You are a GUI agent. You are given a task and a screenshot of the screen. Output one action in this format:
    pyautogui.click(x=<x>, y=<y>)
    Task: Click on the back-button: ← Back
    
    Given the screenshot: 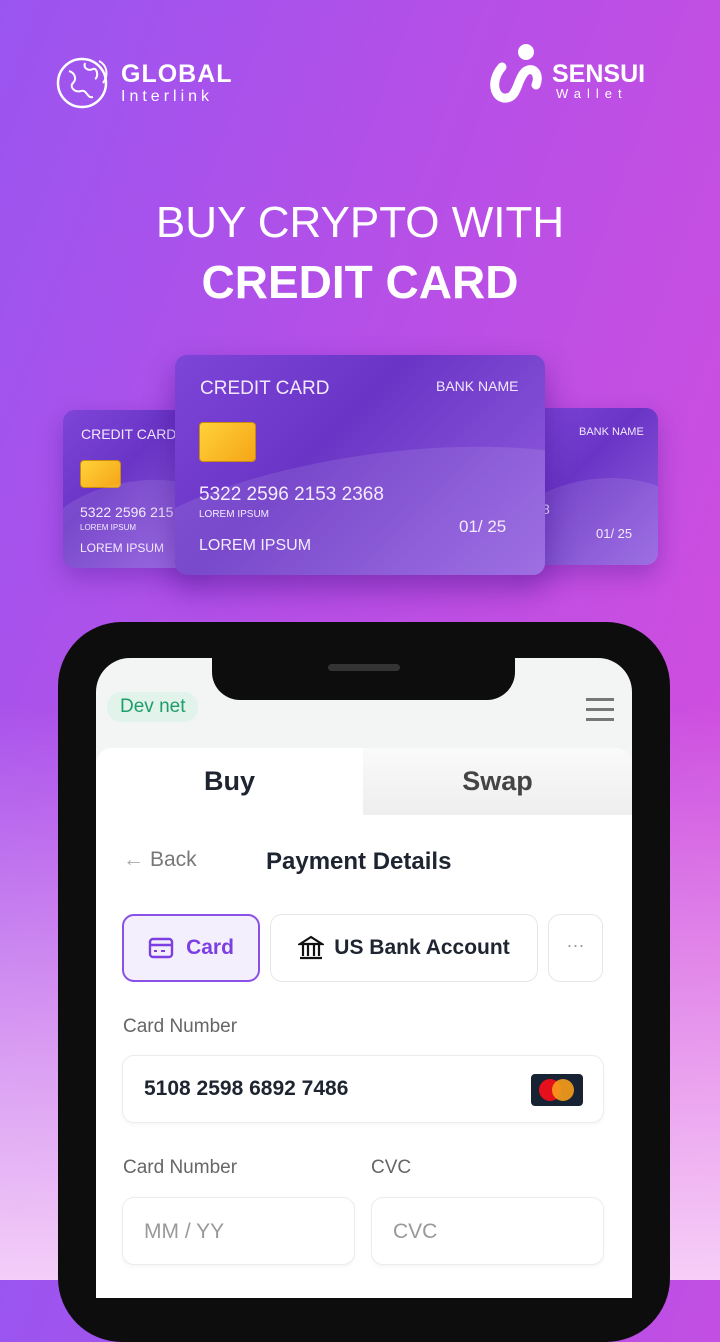 What is the action you would take?
    pyautogui.click(x=160, y=860)
    